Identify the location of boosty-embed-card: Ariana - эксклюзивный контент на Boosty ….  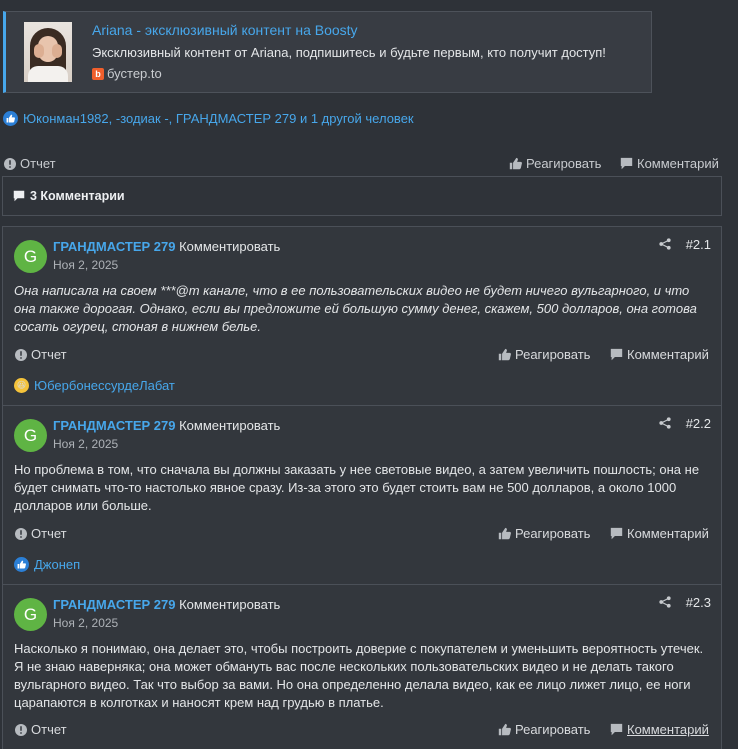
(327, 52).